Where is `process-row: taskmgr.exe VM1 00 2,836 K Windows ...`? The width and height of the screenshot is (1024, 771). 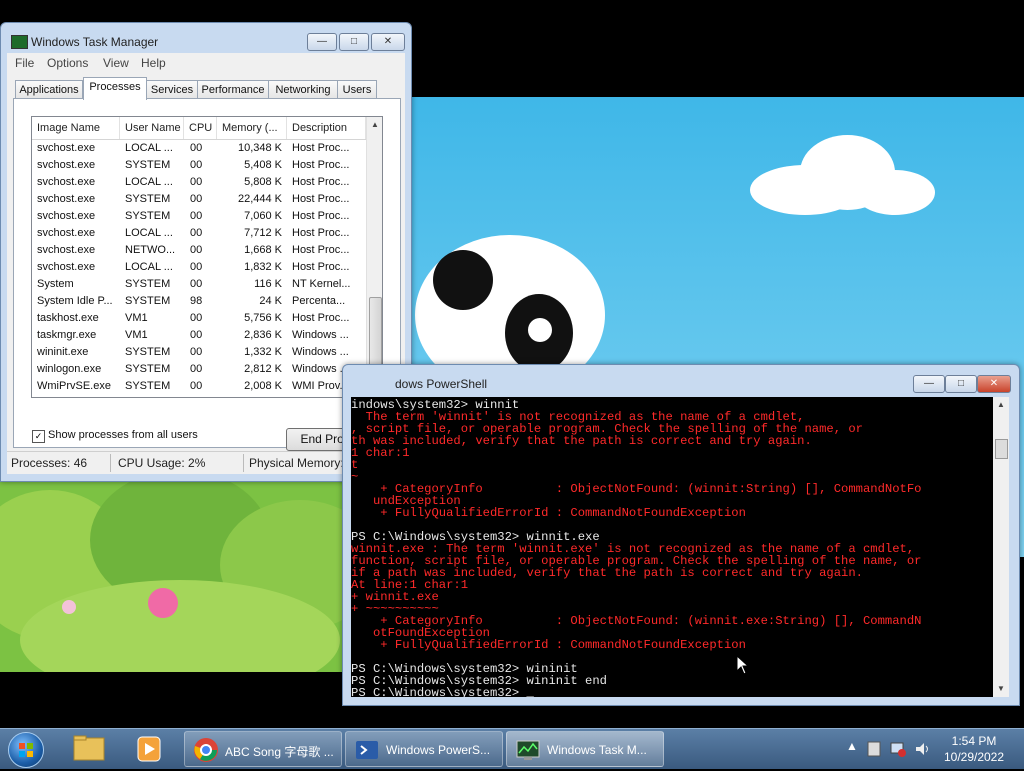
process-row: taskmgr.exe VM1 00 2,836 K Windows ... is located at coordinates (199, 335).